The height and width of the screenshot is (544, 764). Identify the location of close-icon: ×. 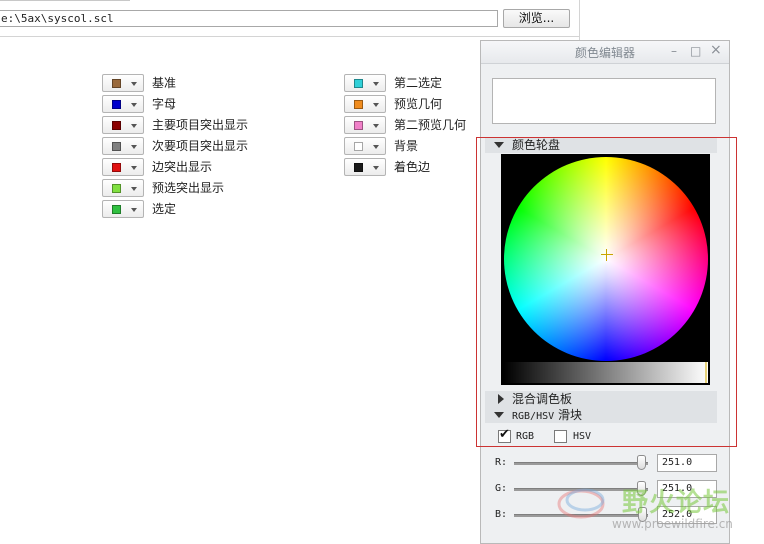
(716, 50).